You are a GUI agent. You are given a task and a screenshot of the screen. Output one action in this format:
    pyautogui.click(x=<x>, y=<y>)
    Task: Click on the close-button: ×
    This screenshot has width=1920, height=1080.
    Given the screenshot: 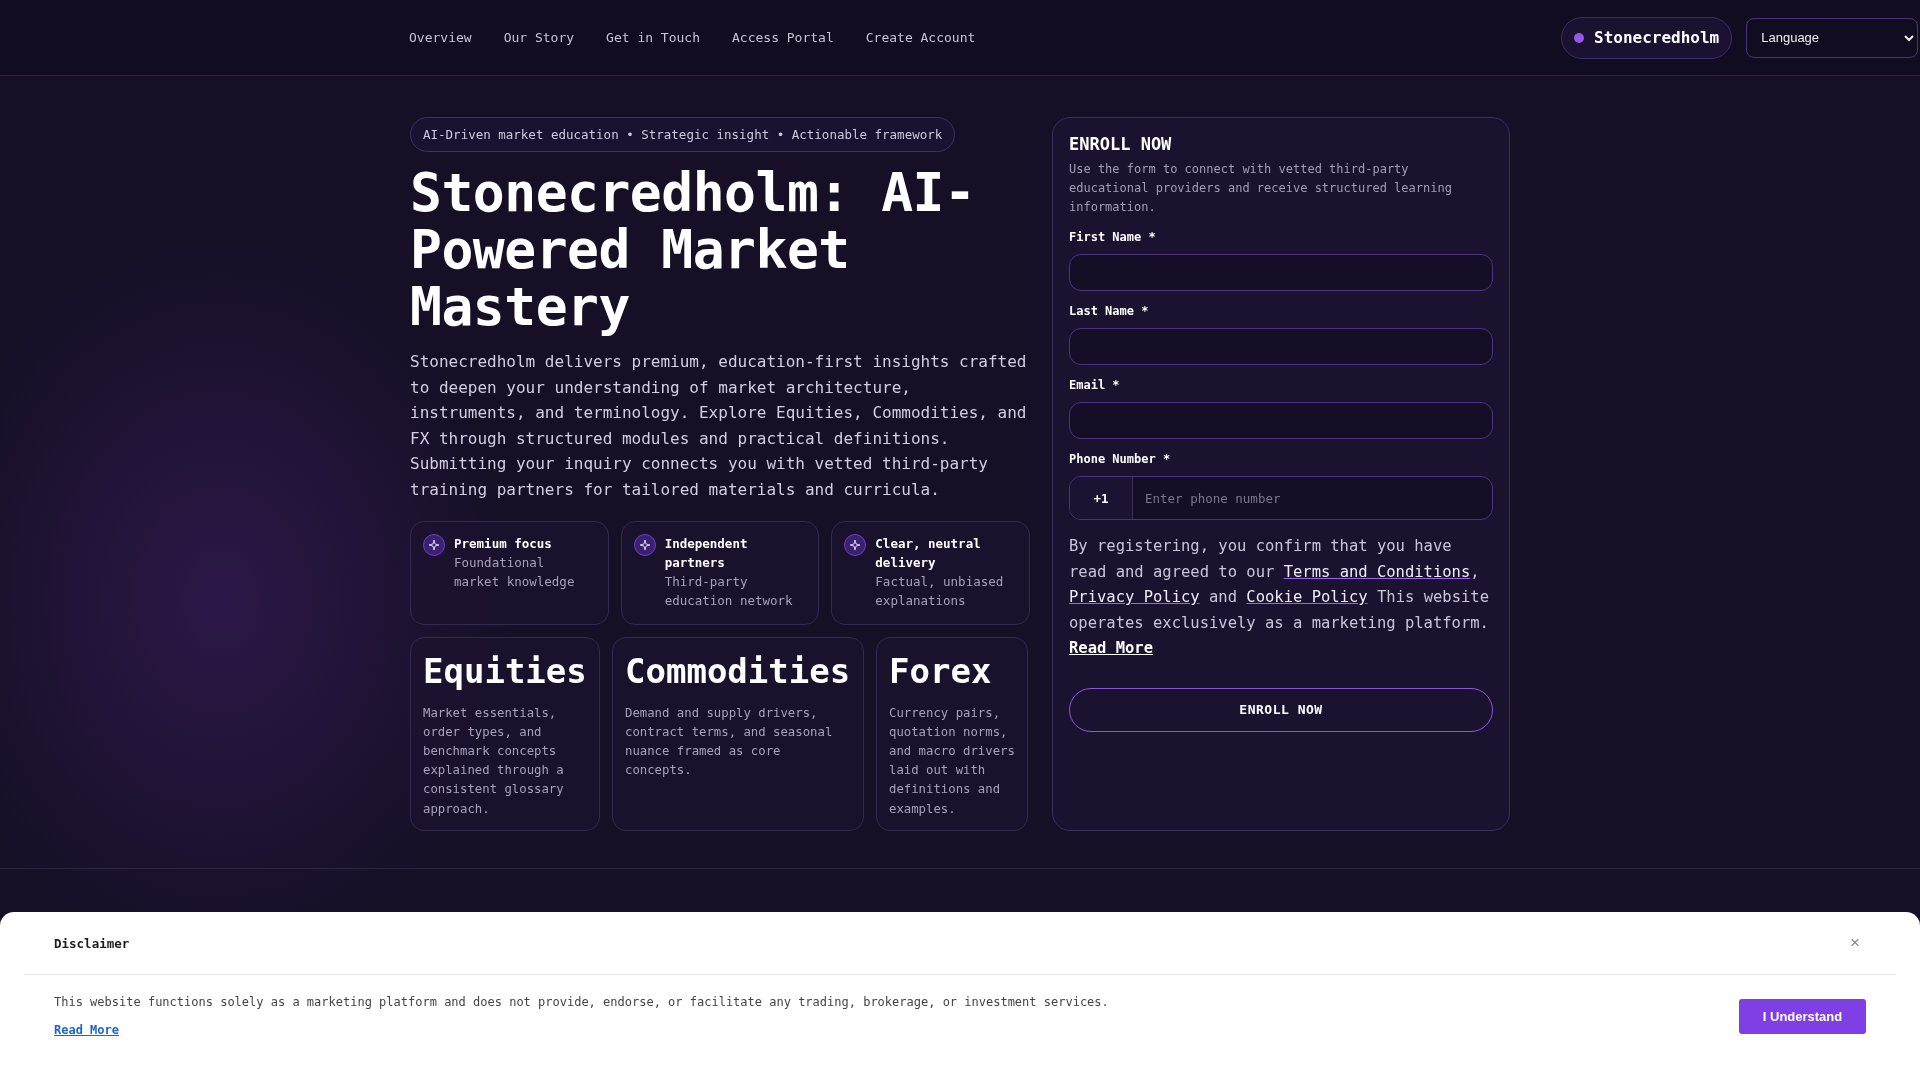 What is the action you would take?
    pyautogui.click(x=1855, y=943)
    